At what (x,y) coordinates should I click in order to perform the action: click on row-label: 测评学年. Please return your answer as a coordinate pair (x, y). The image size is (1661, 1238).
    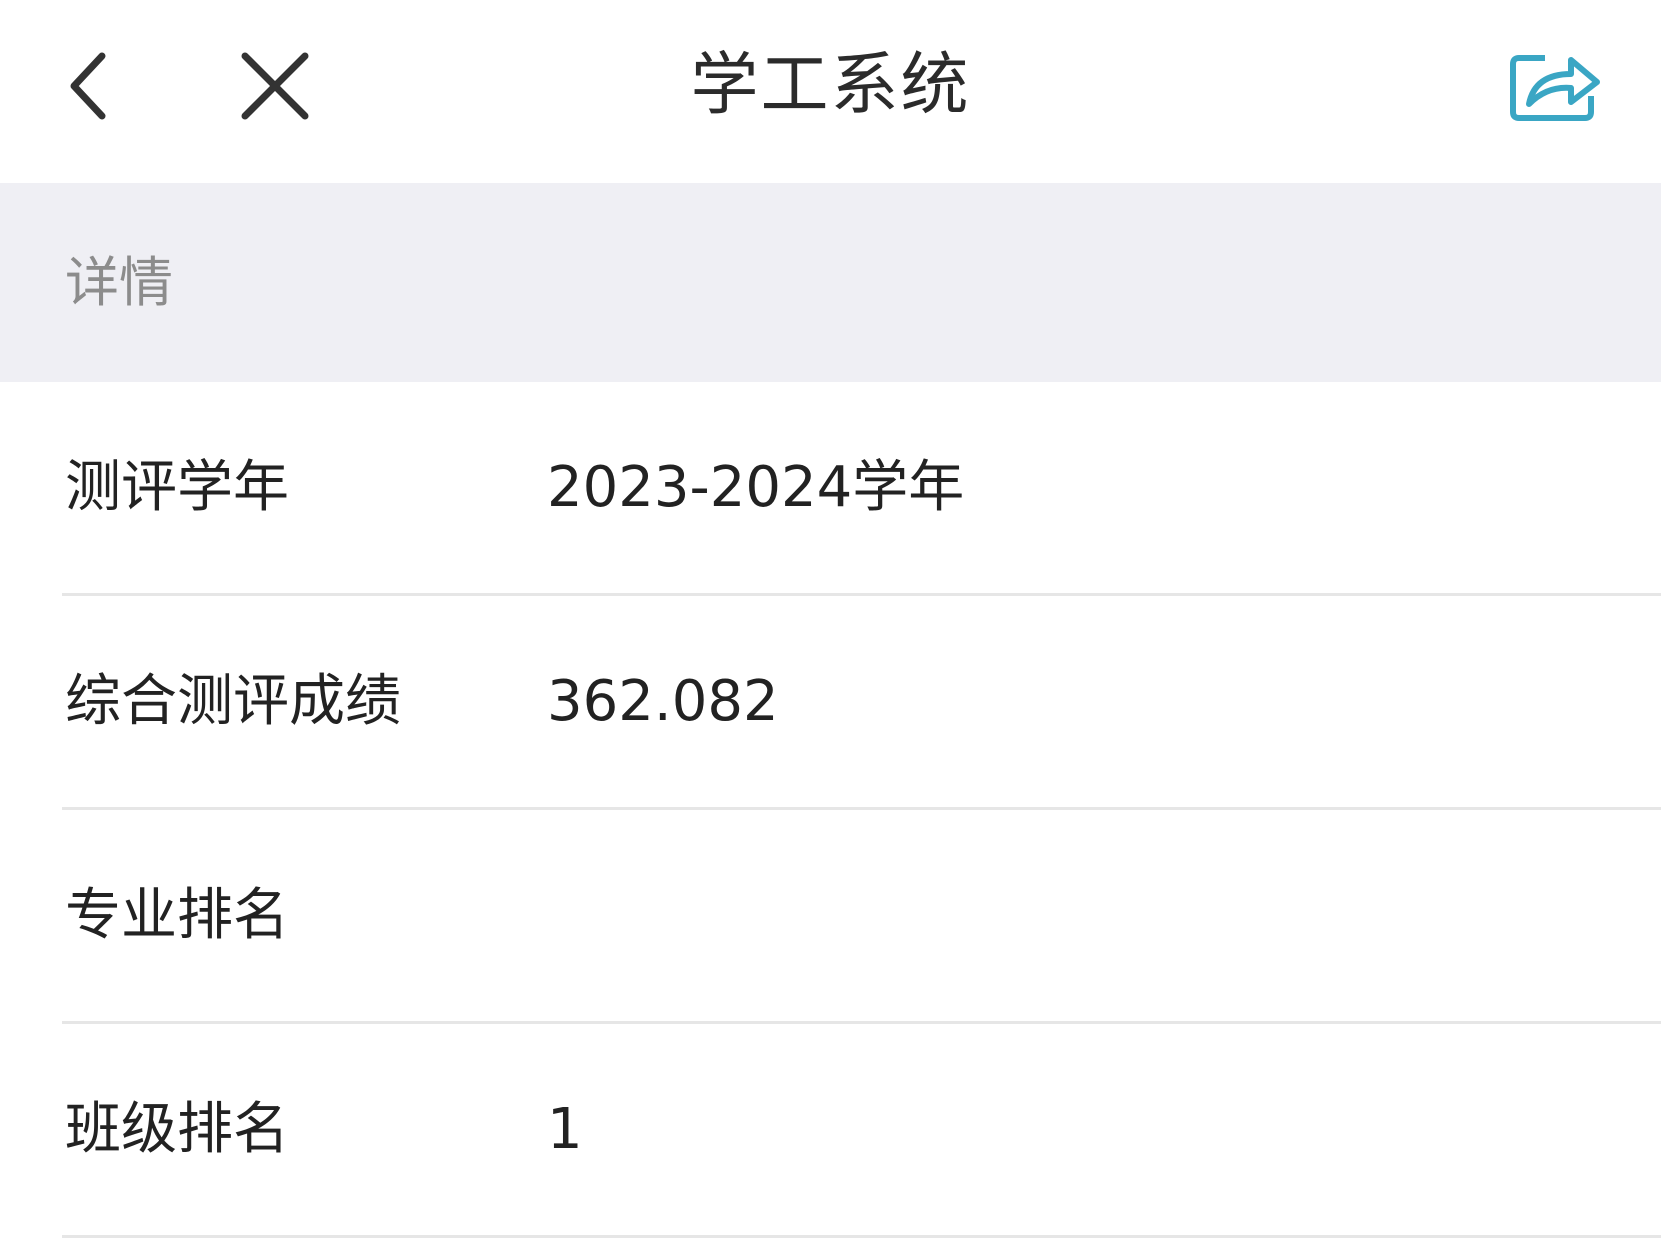
    Looking at the image, I should click on (177, 487).